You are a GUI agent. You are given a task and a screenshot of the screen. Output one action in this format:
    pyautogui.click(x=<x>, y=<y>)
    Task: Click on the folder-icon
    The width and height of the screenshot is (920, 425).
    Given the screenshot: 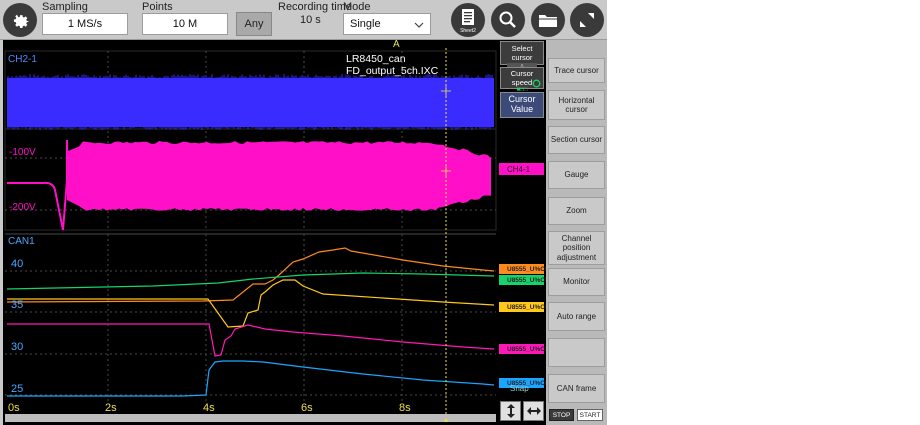 What is the action you would take?
    pyautogui.click(x=548, y=21)
    